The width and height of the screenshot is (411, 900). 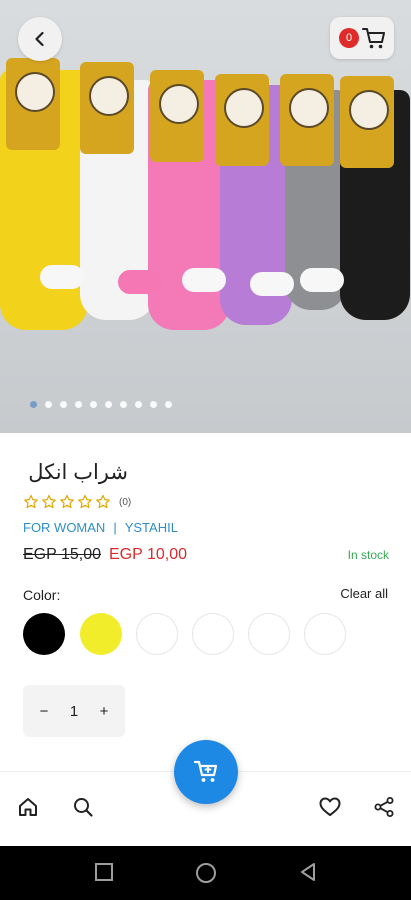 What do you see at coordinates (349, 38) in the screenshot?
I see `cart-count-badge: 0` at bounding box center [349, 38].